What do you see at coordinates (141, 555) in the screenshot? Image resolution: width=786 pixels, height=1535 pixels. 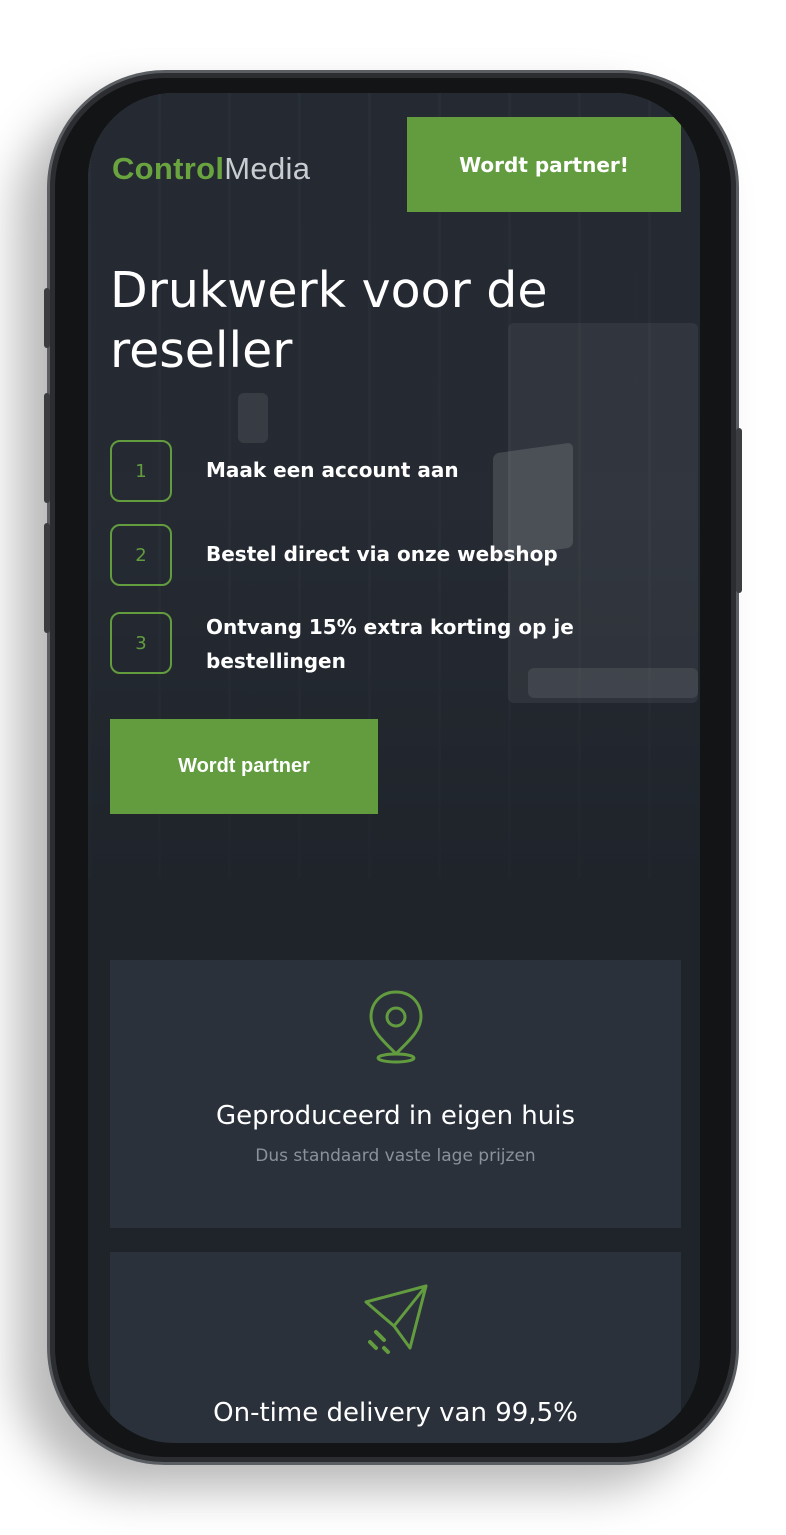 I see `step-number-badge: 2` at bounding box center [141, 555].